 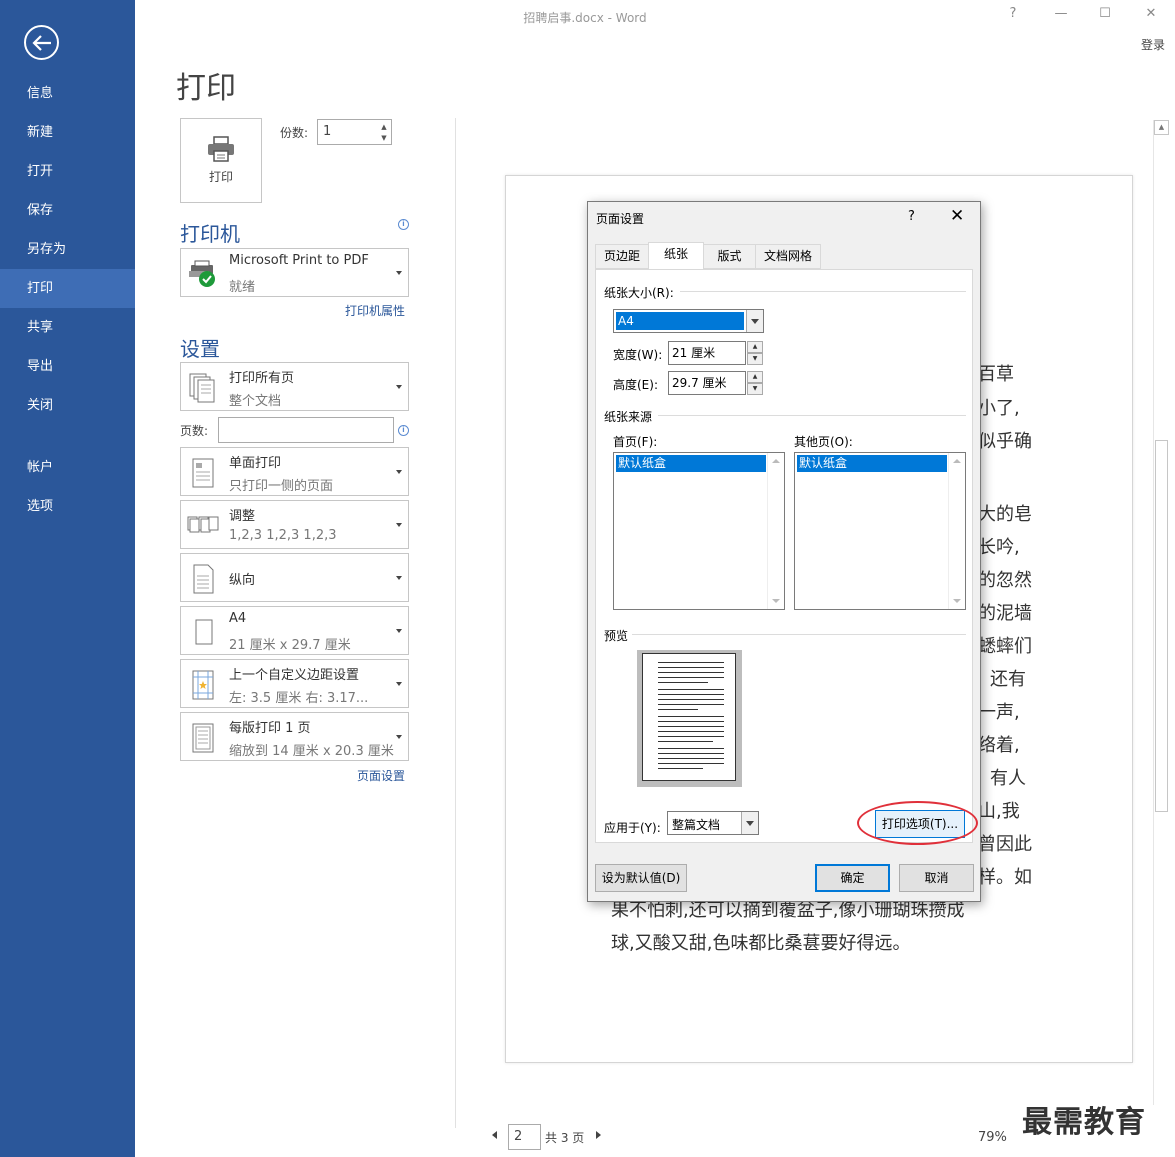 I want to click on zoom-level: 79%, so click(x=992, y=1137).